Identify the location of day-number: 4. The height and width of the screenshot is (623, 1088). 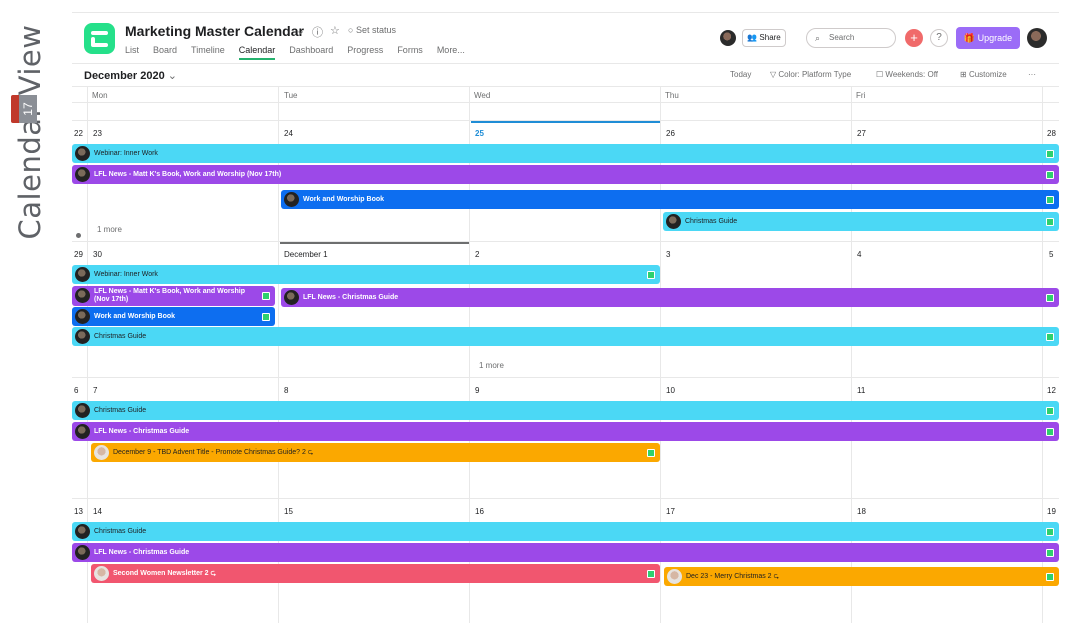
(859, 254).